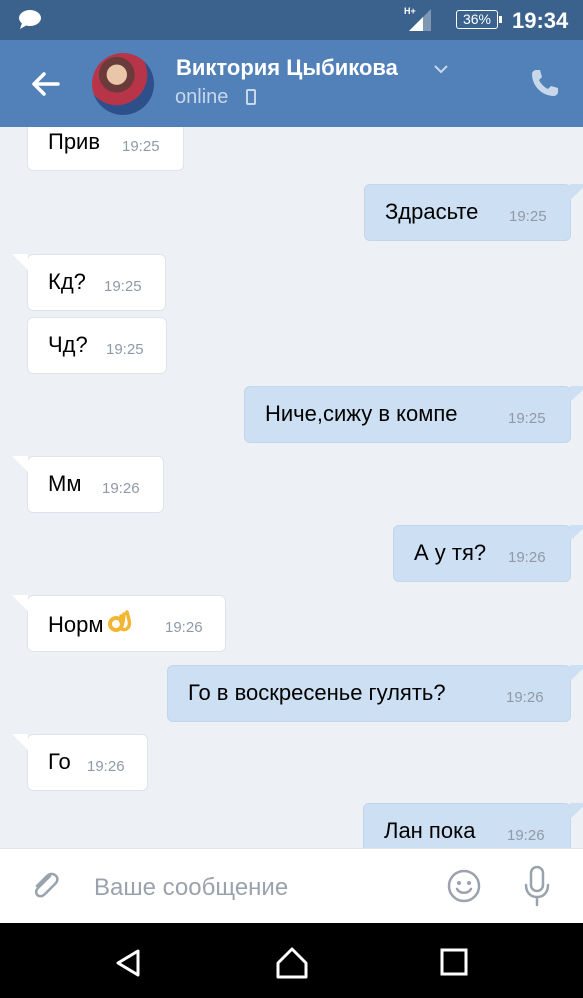 This screenshot has height=998, width=583. Describe the element at coordinates (30, 19) in the screenshot. I see `message-icon` at that location.